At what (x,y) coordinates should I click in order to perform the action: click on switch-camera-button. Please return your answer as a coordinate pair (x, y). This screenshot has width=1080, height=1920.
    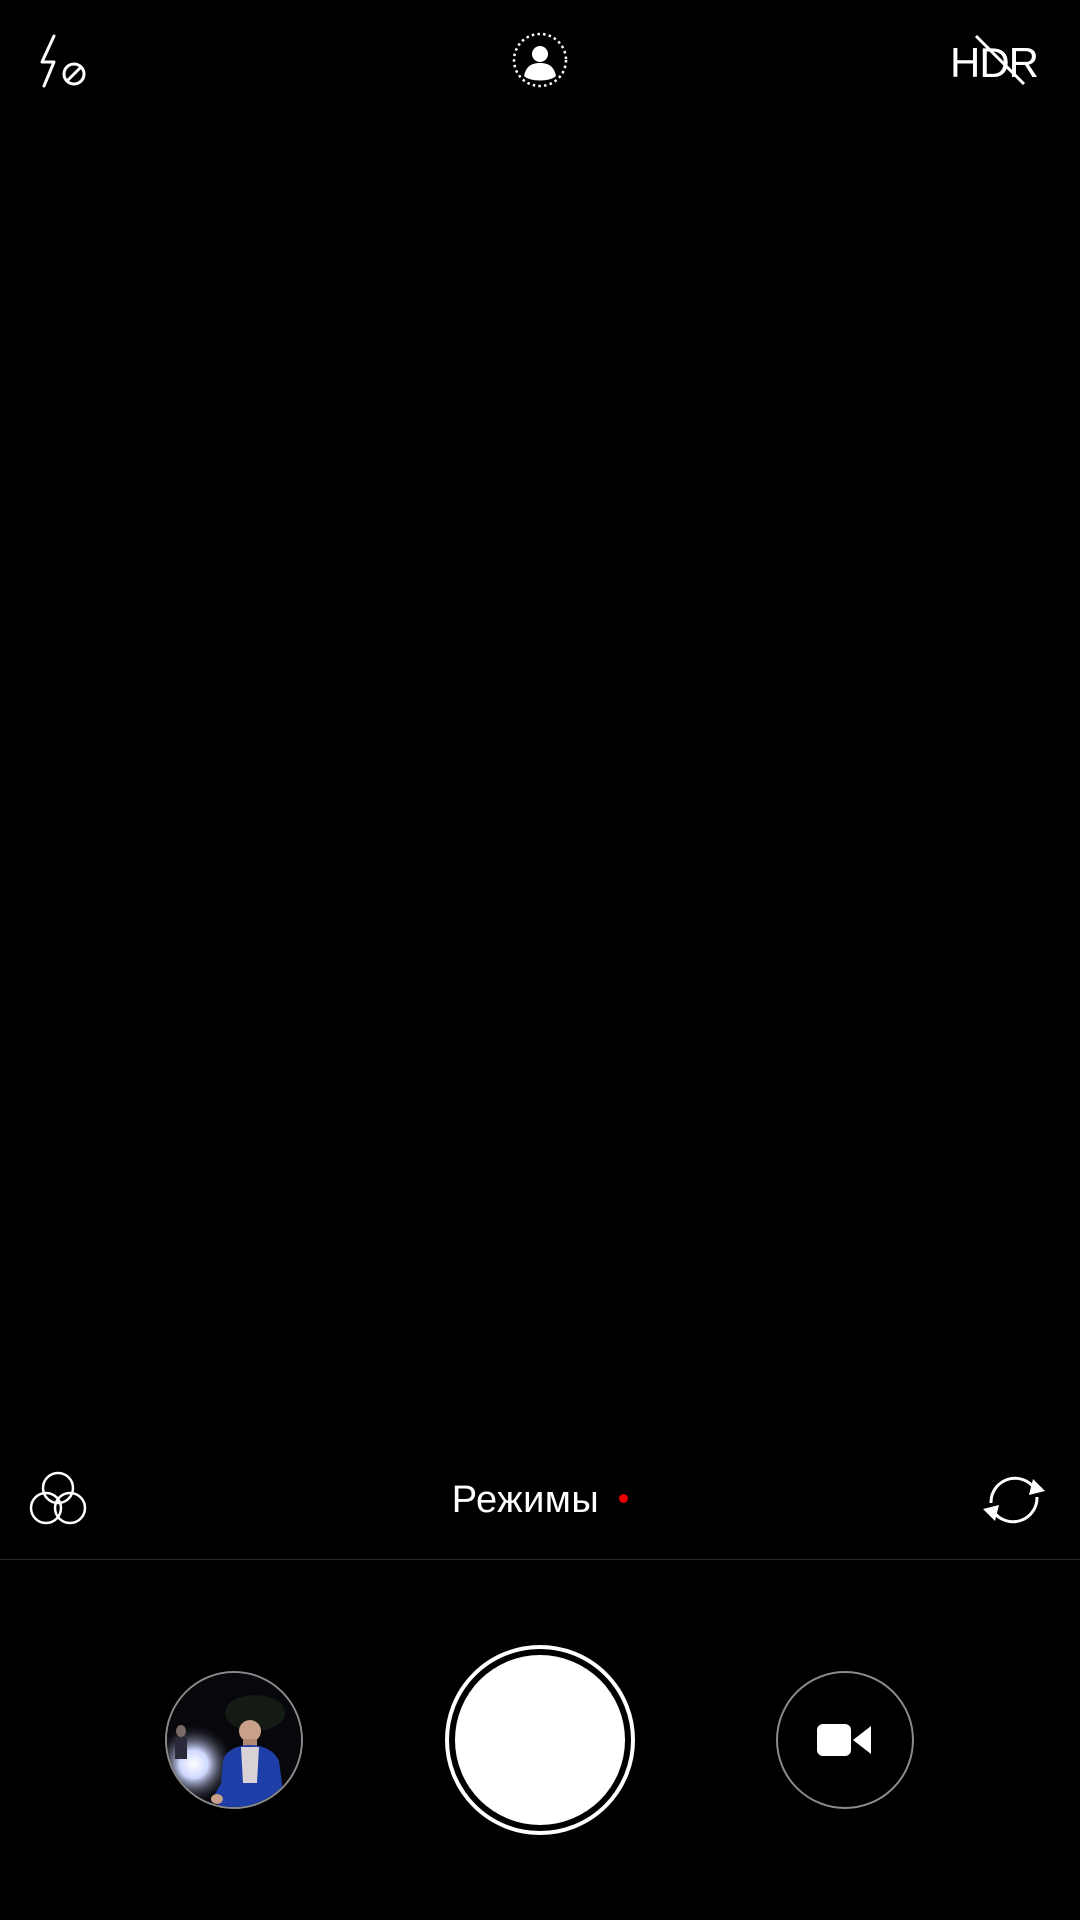
    Looking at the image, I should click on (1014, 1500).